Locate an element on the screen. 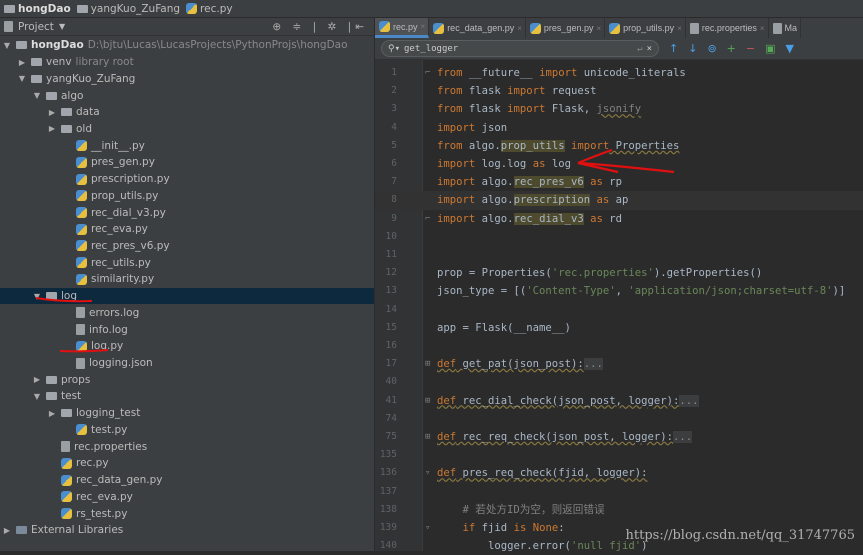 This screenshot has height=555, width=863. tree-item: rec_pres_v6.py is located at coordinates (187, 246).